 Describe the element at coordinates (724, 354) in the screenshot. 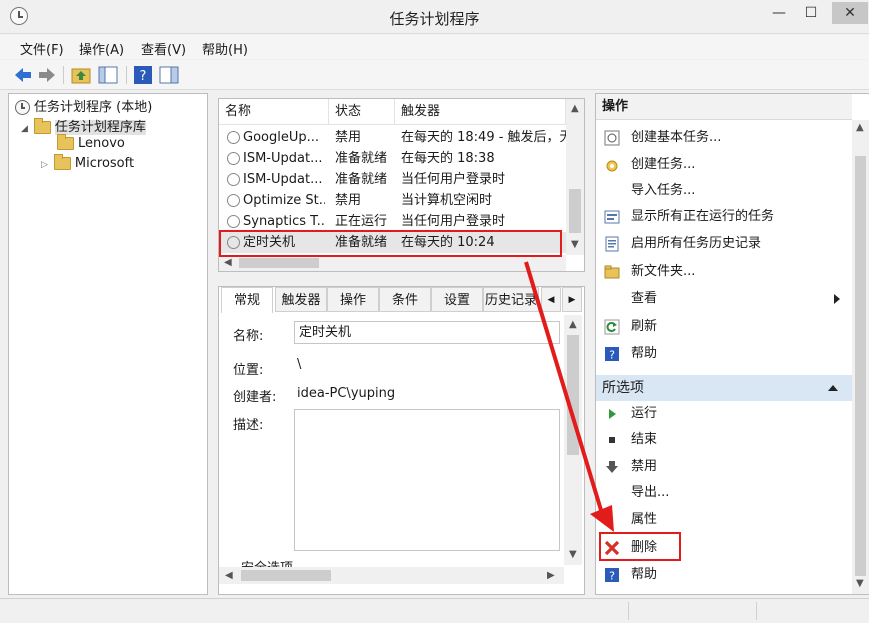

I see `action-help: ? 帮助` at that location.